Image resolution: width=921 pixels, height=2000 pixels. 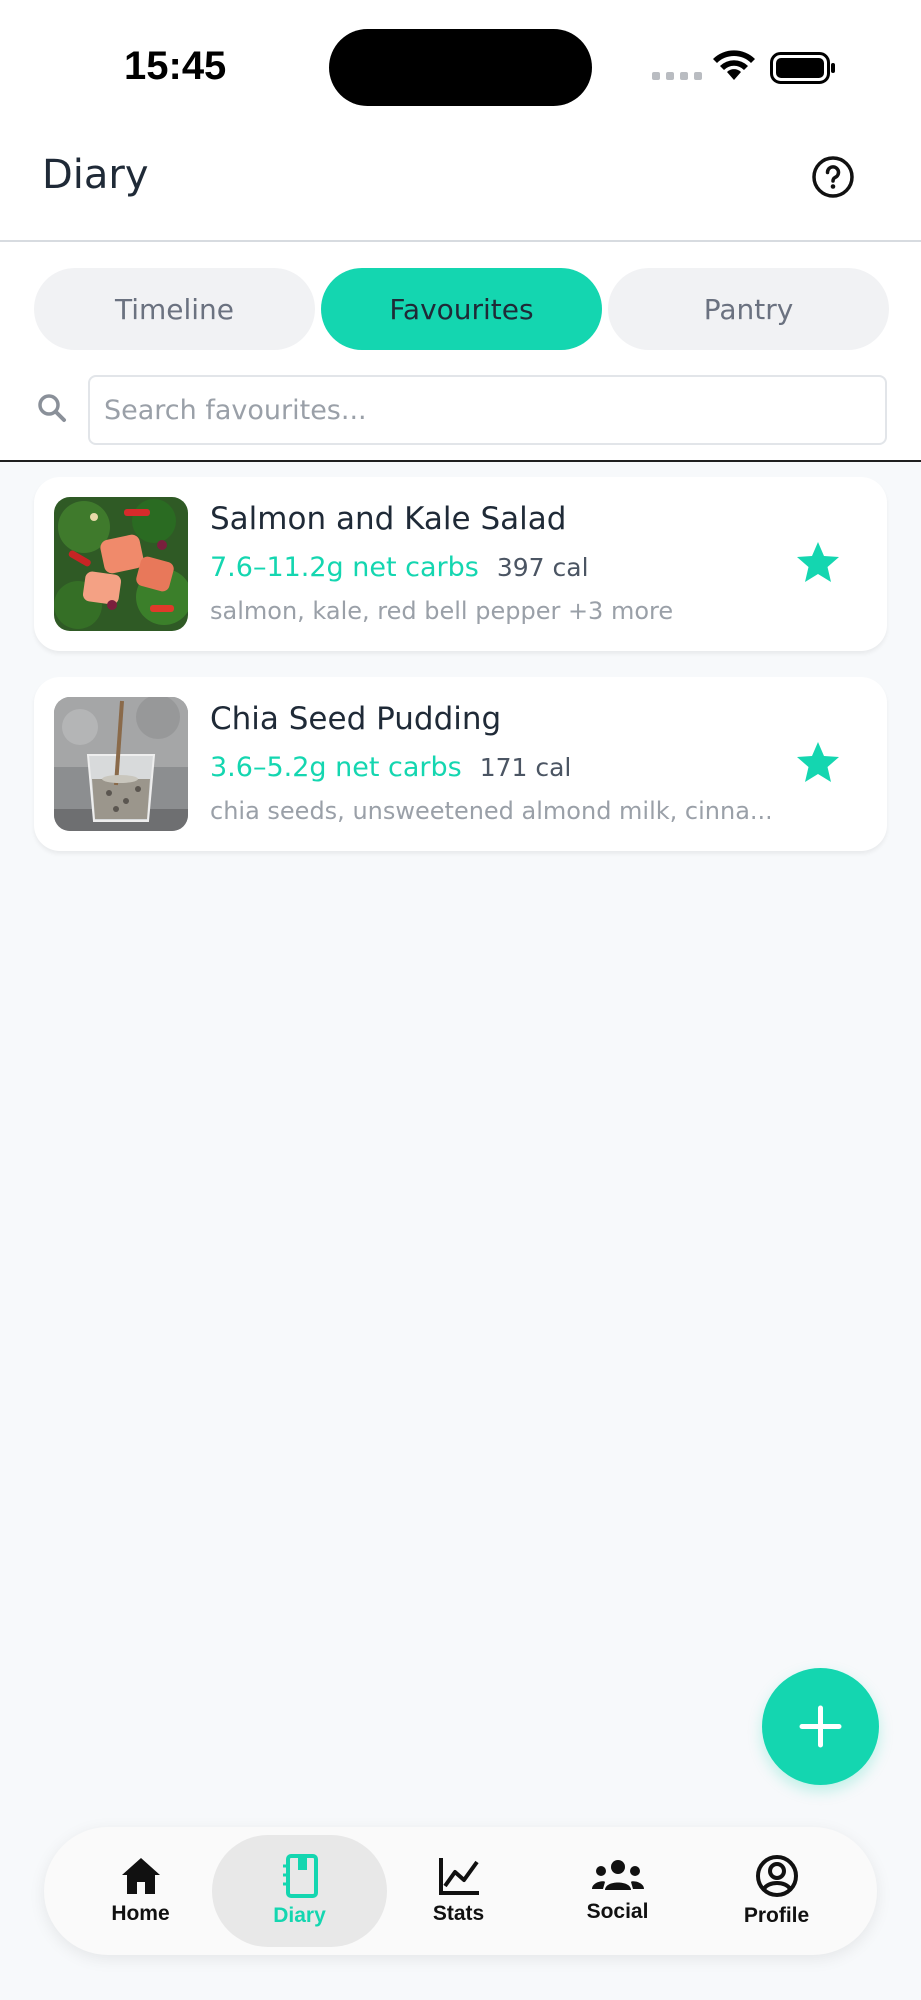 What do you see at coordinates (300, 1876) in the screenshot?
I see `diary-icon` at bounding box center [300, 1876].